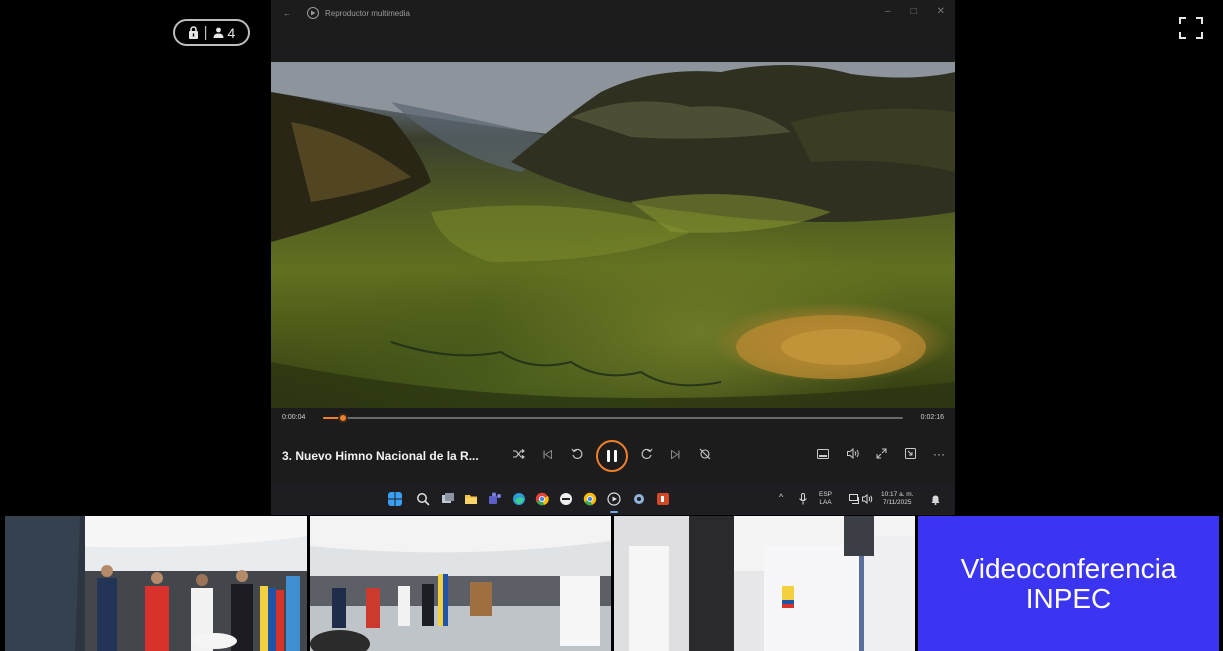 The height and width of the screenshot is (651, 1223). I want to click on videoconference-label-tile: Videoconferencia INPEC, so click(1068, 583).